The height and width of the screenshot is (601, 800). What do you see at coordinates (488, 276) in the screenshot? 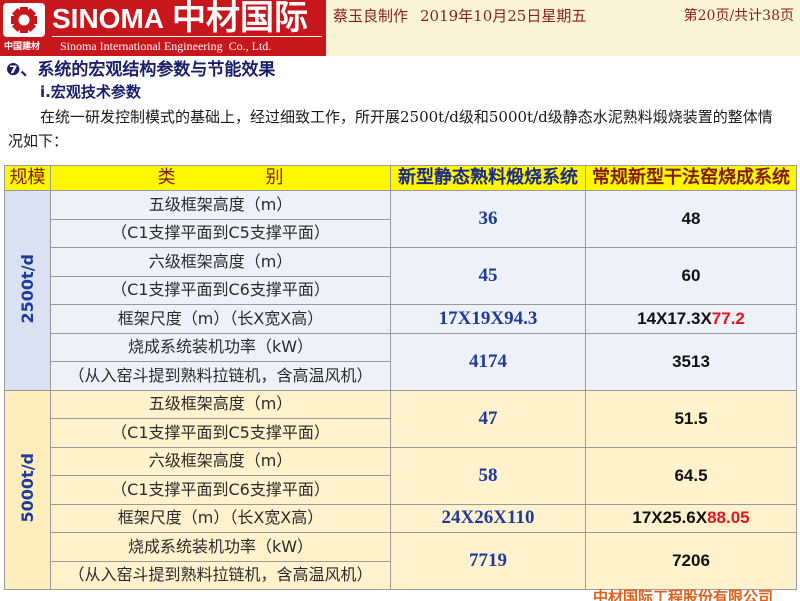
I see `new-system-value: 45` at bounding box center [488, 276].